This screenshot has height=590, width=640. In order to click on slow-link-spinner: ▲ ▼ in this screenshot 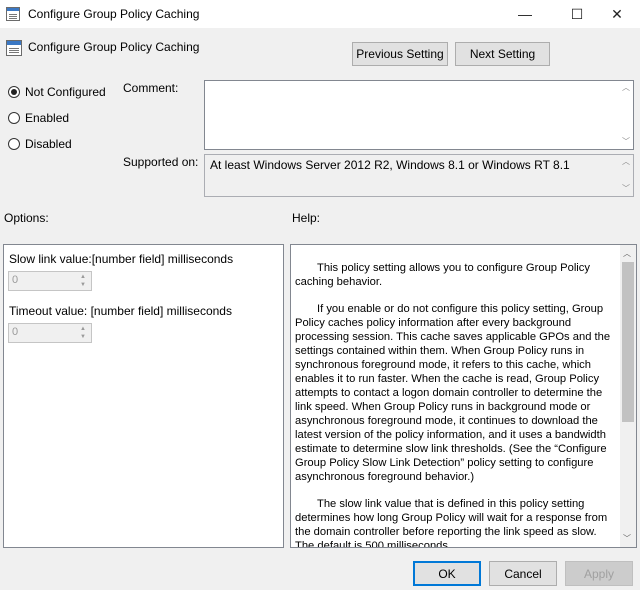, I will do `click(83, 281)`.